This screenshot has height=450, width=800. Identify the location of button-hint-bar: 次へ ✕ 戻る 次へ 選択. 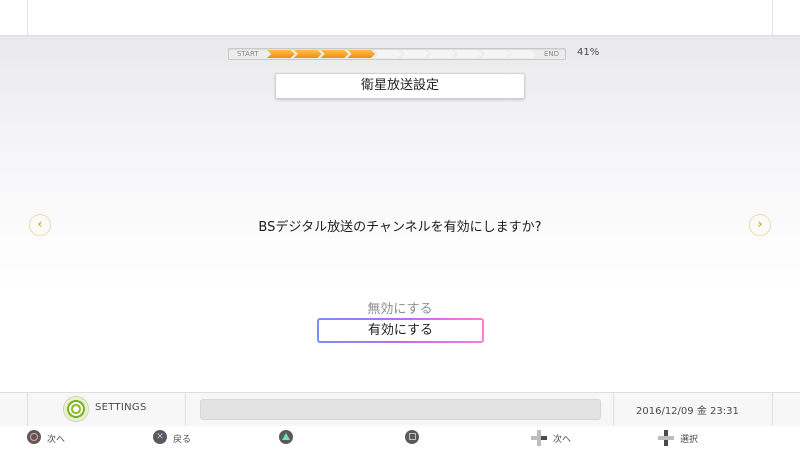
(400, 438).